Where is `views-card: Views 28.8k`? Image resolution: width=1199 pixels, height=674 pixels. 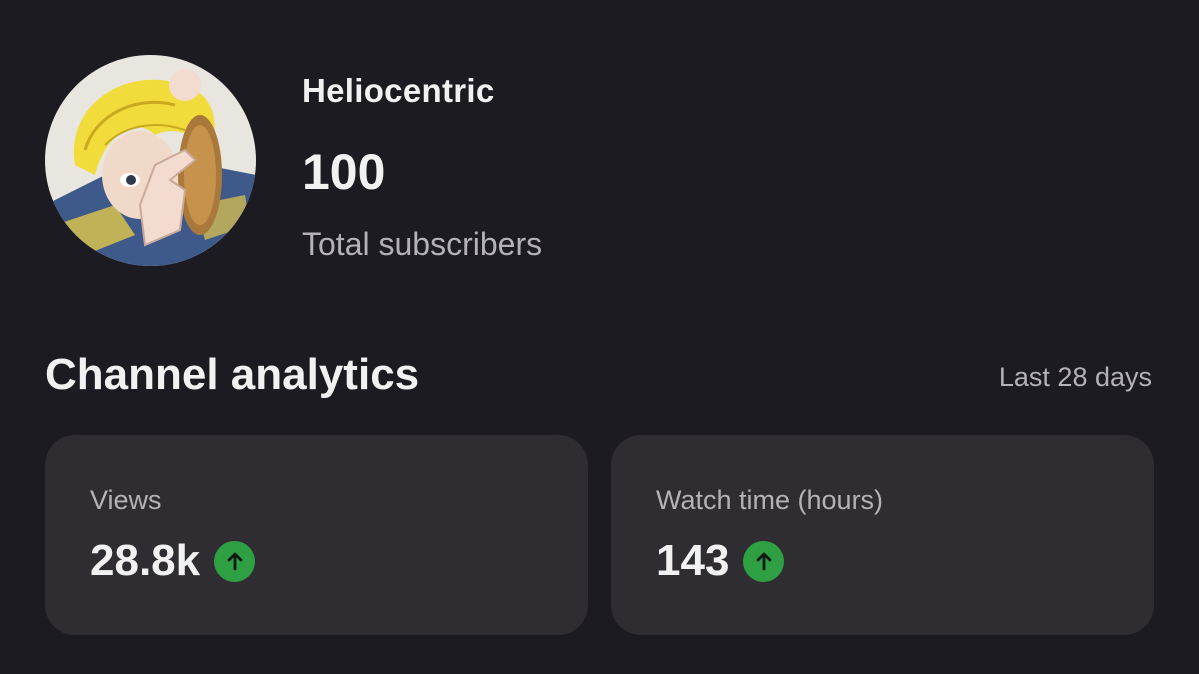
views-card: Views 28.8k is located at coordinates (316, 535).